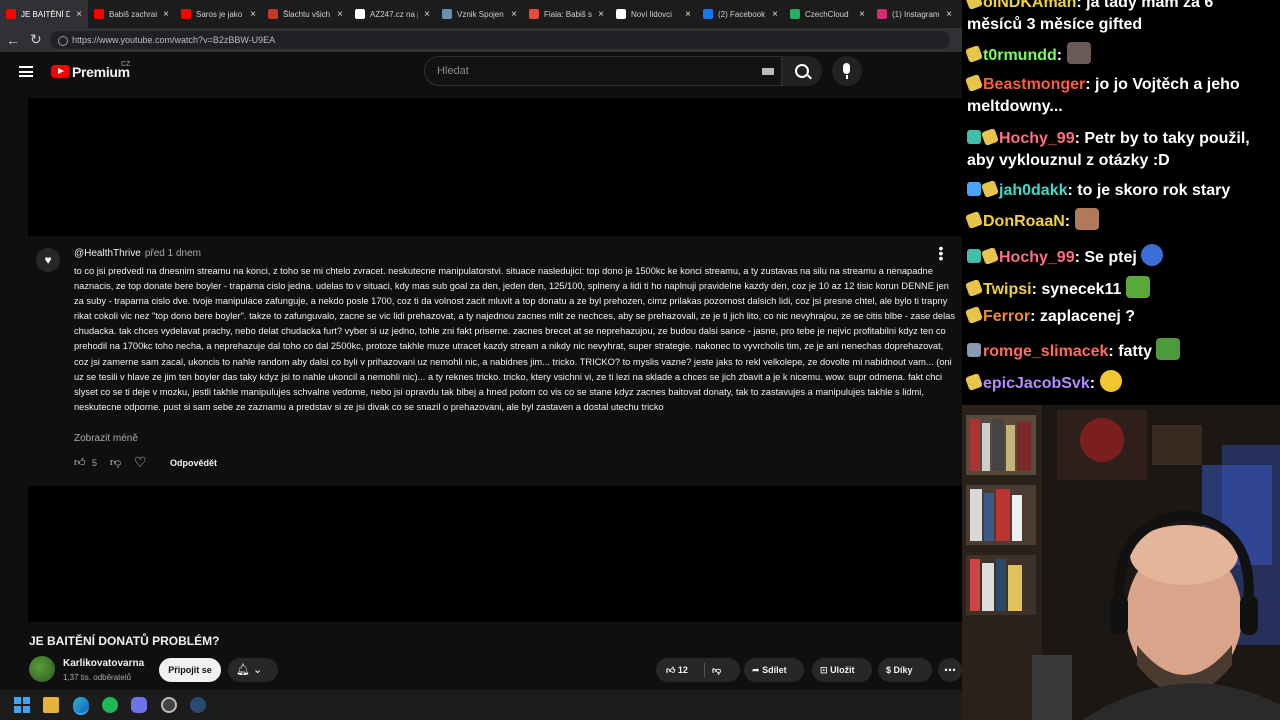  What do you see at coordinates (1006, 316) in the screenshot?
I see `chat-username: Ferror` at bounding box center [1006, 316].